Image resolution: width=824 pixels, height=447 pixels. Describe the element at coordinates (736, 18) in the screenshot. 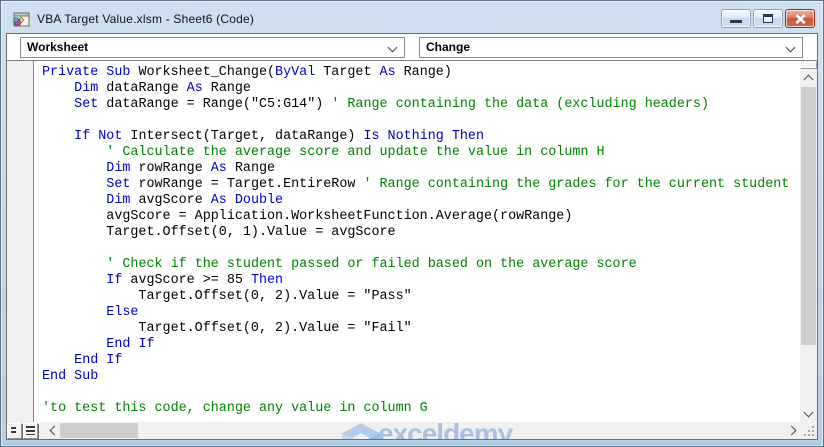

I see `minimize-button` at that location.